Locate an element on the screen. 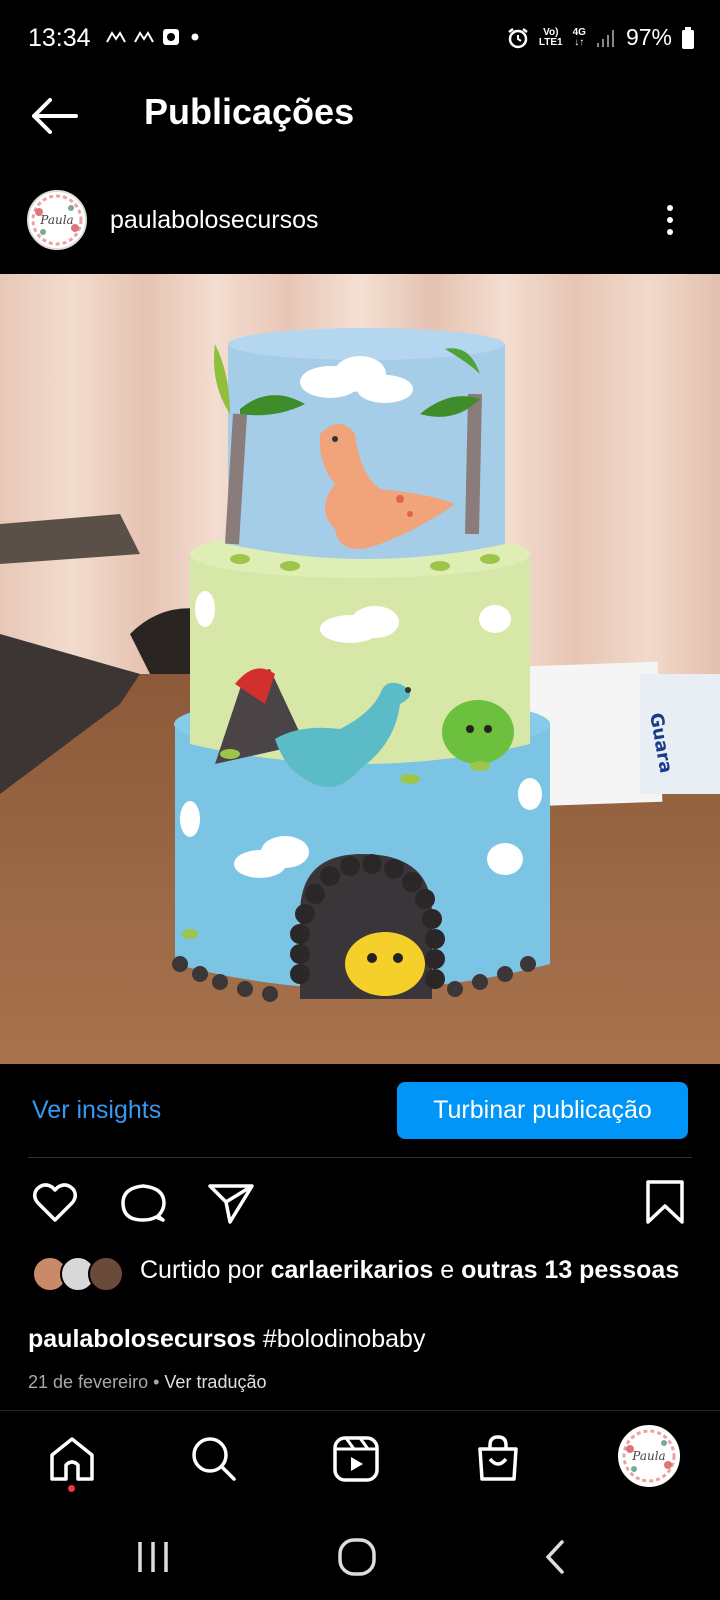 This screenshot has width=720, height=1600. post-meta: 21 de fevereiro • Ver tradução is located at coordinates (147, 1382).